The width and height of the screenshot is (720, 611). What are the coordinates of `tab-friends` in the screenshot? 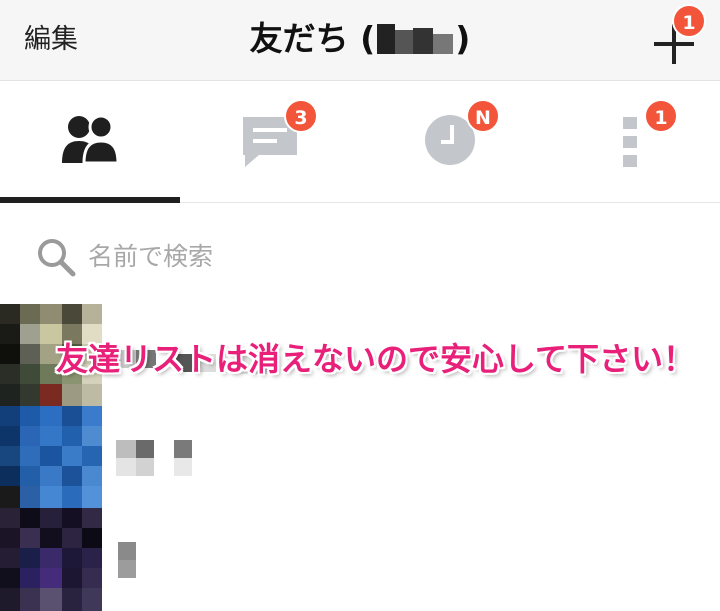 It's located at (90, 142).